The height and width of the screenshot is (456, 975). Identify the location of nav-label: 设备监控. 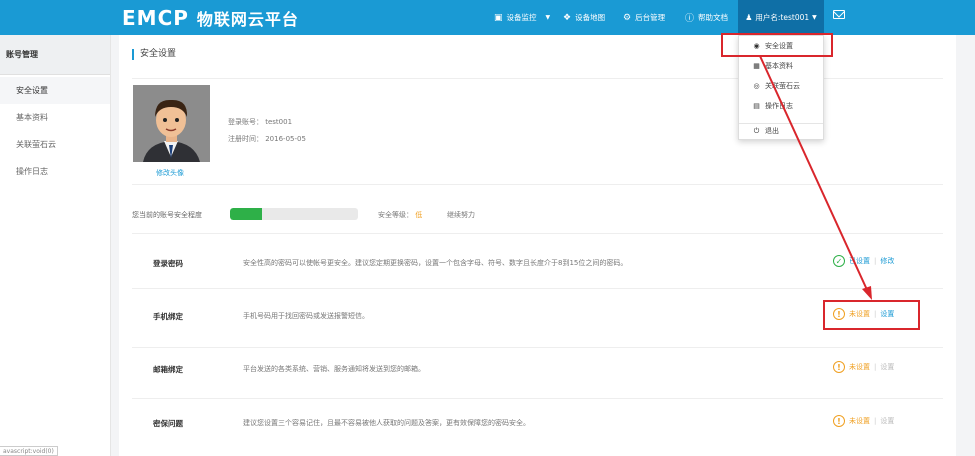
(521, 17).